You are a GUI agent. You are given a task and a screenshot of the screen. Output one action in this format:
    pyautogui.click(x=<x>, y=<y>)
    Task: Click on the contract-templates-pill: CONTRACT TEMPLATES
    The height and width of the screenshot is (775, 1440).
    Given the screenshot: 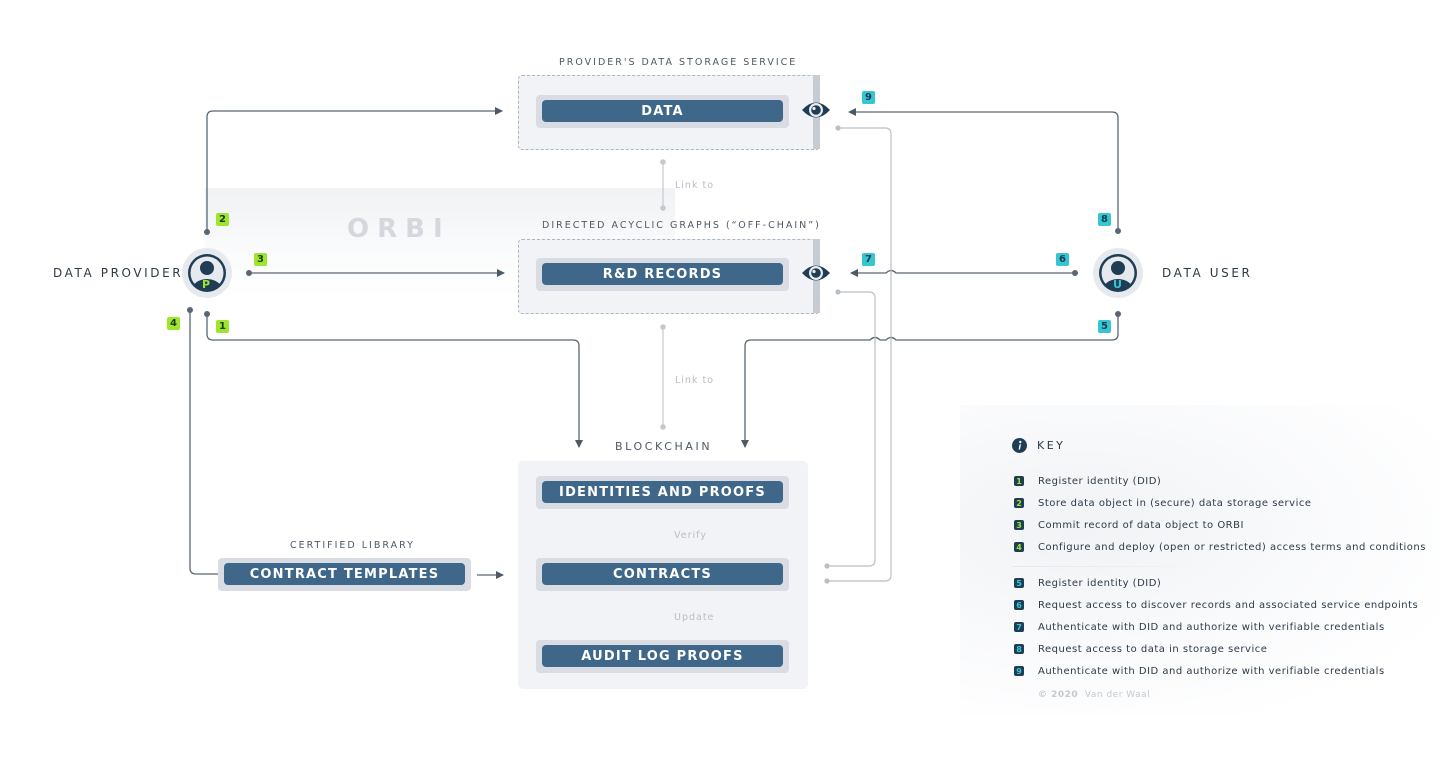 What is the action you would take?
    pyautogui.click(x=344, y=574)
    